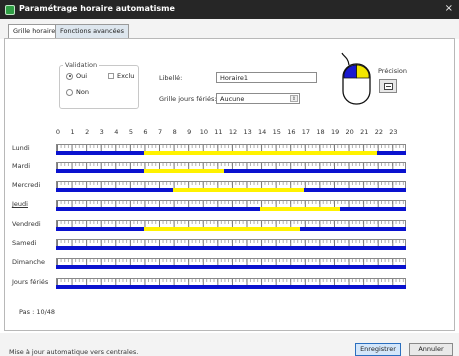 The image size is (459, 356). Describe the element at coordinates (203, 132) in the screenshot. I see `hour-label: 10` at that location.